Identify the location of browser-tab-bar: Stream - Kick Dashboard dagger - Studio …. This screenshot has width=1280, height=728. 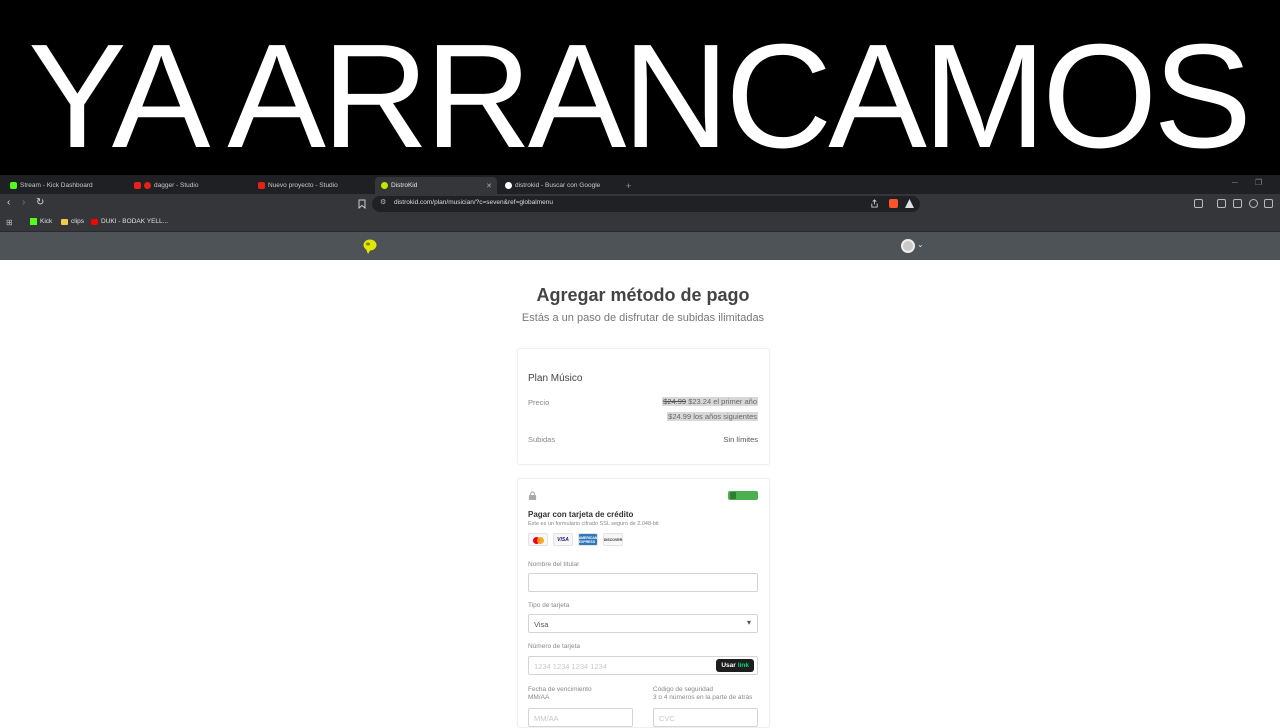
(640, 184).